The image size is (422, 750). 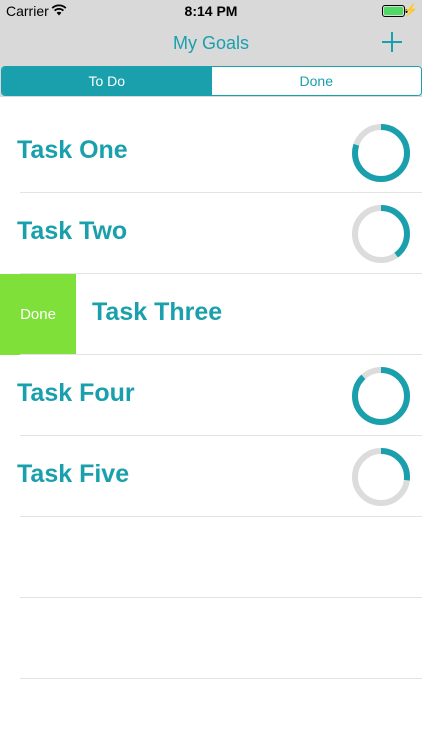 I want to click on plus-icon, so click(x=392, y=42).